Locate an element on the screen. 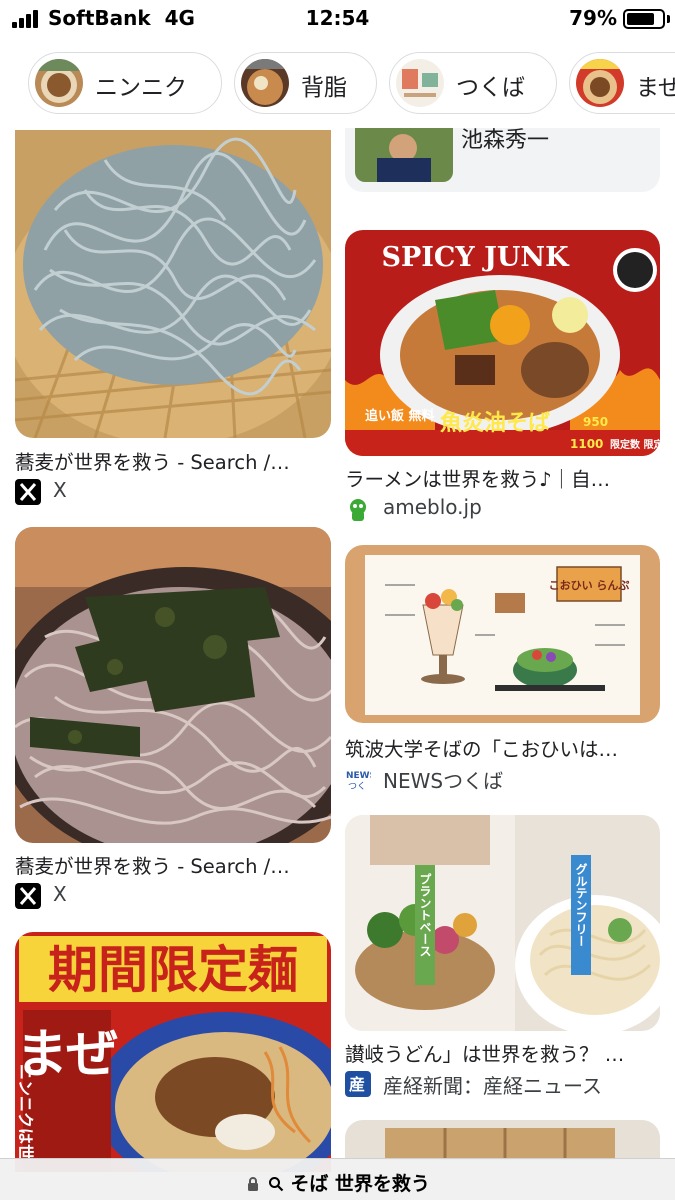 The height and width of the screenshot is (1200, 675). partial-card-thumbnail is located at coordinates (404, 155).